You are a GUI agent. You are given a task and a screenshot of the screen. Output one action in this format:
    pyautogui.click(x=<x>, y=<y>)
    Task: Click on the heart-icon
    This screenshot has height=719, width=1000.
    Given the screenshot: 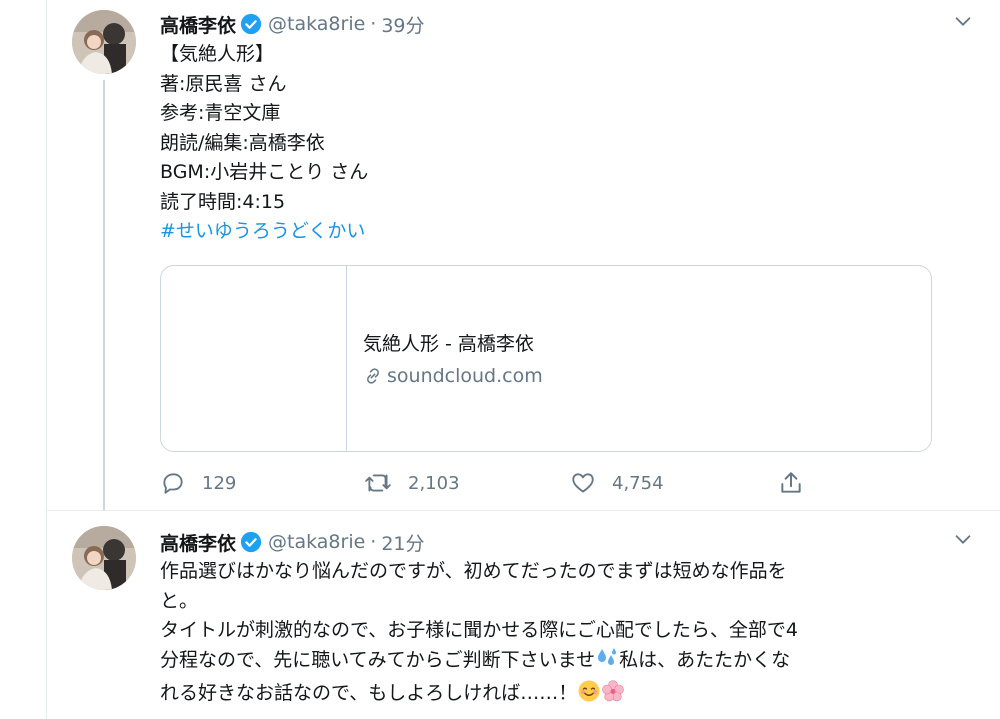 What is the action you would take?
    pyautogui.click(x=583, y=483)
    